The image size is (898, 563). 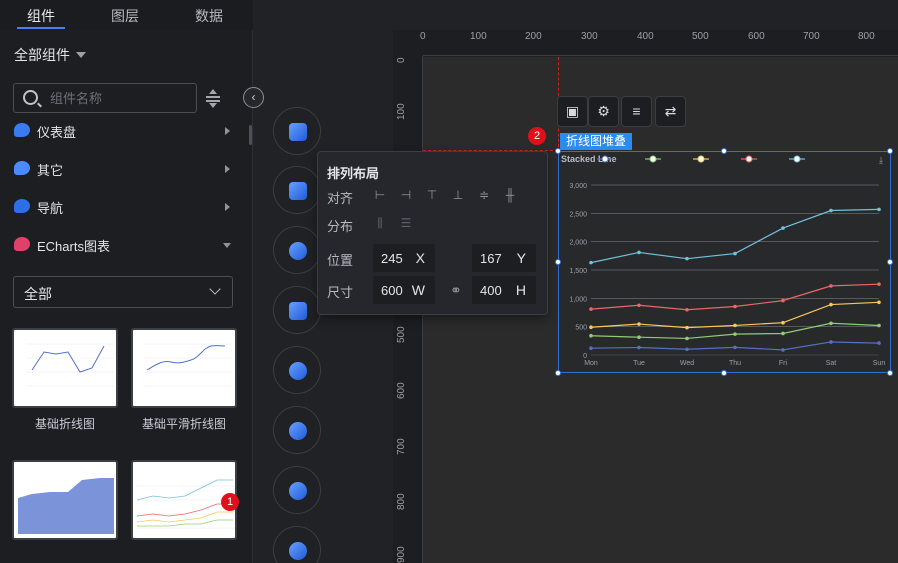 I want to click on size-w-value: 600, so click(x=392, y=290).